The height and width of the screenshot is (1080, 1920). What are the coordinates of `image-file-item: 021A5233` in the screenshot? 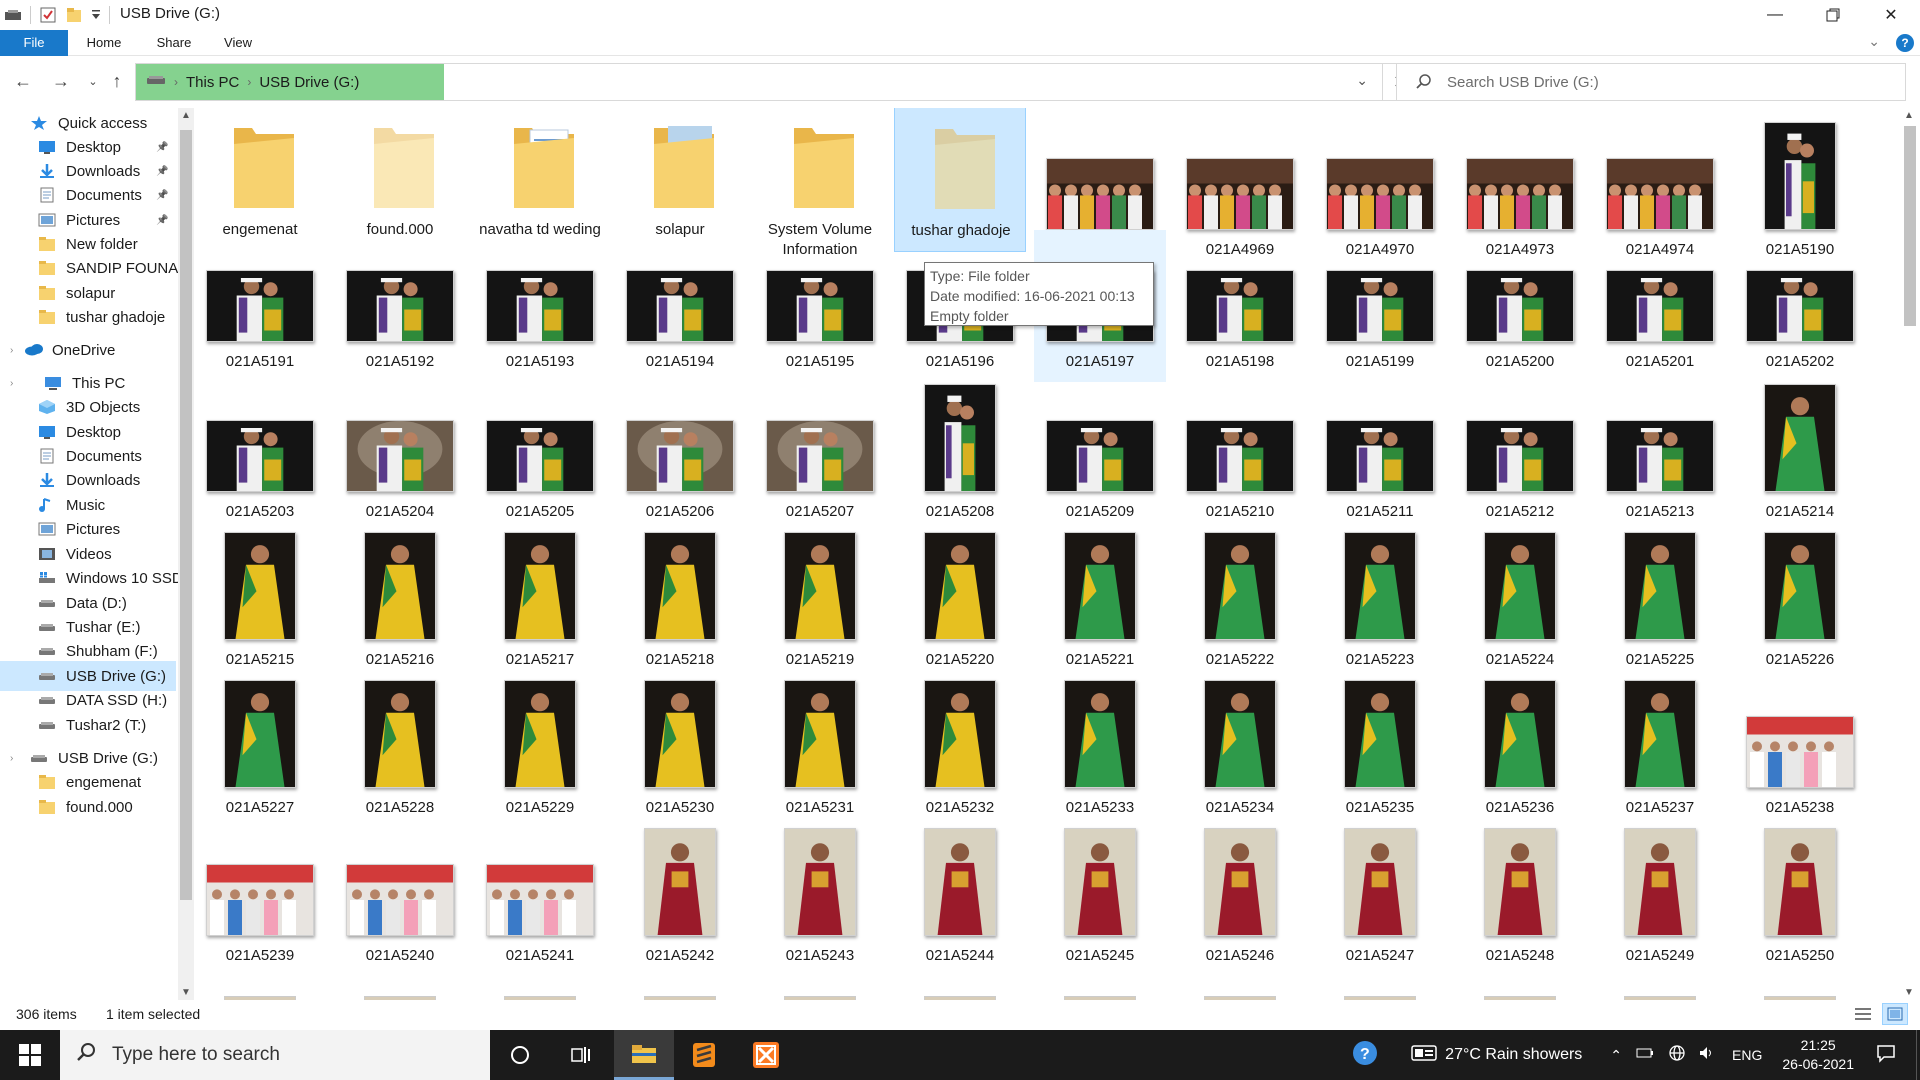 It's located at (1100, 736).